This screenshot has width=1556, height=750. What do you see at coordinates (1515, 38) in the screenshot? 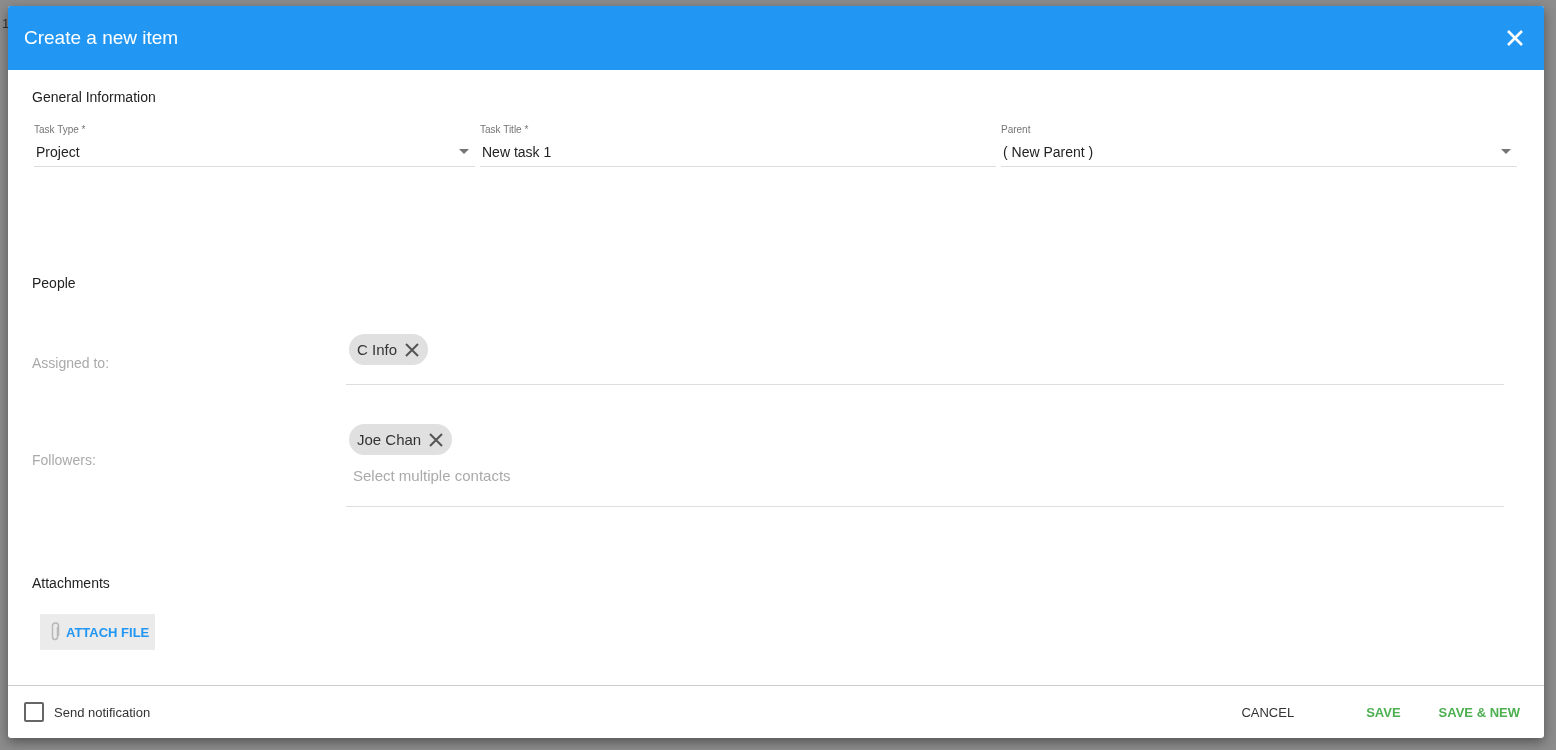
I see `close-button` at bounding box center [1515, 38].